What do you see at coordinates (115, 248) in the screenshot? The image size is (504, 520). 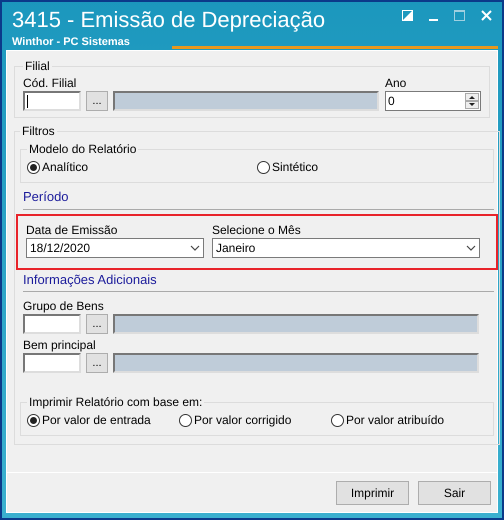 I see `dropdown-field: 18/12/2020` at bounding box center [115, 248].